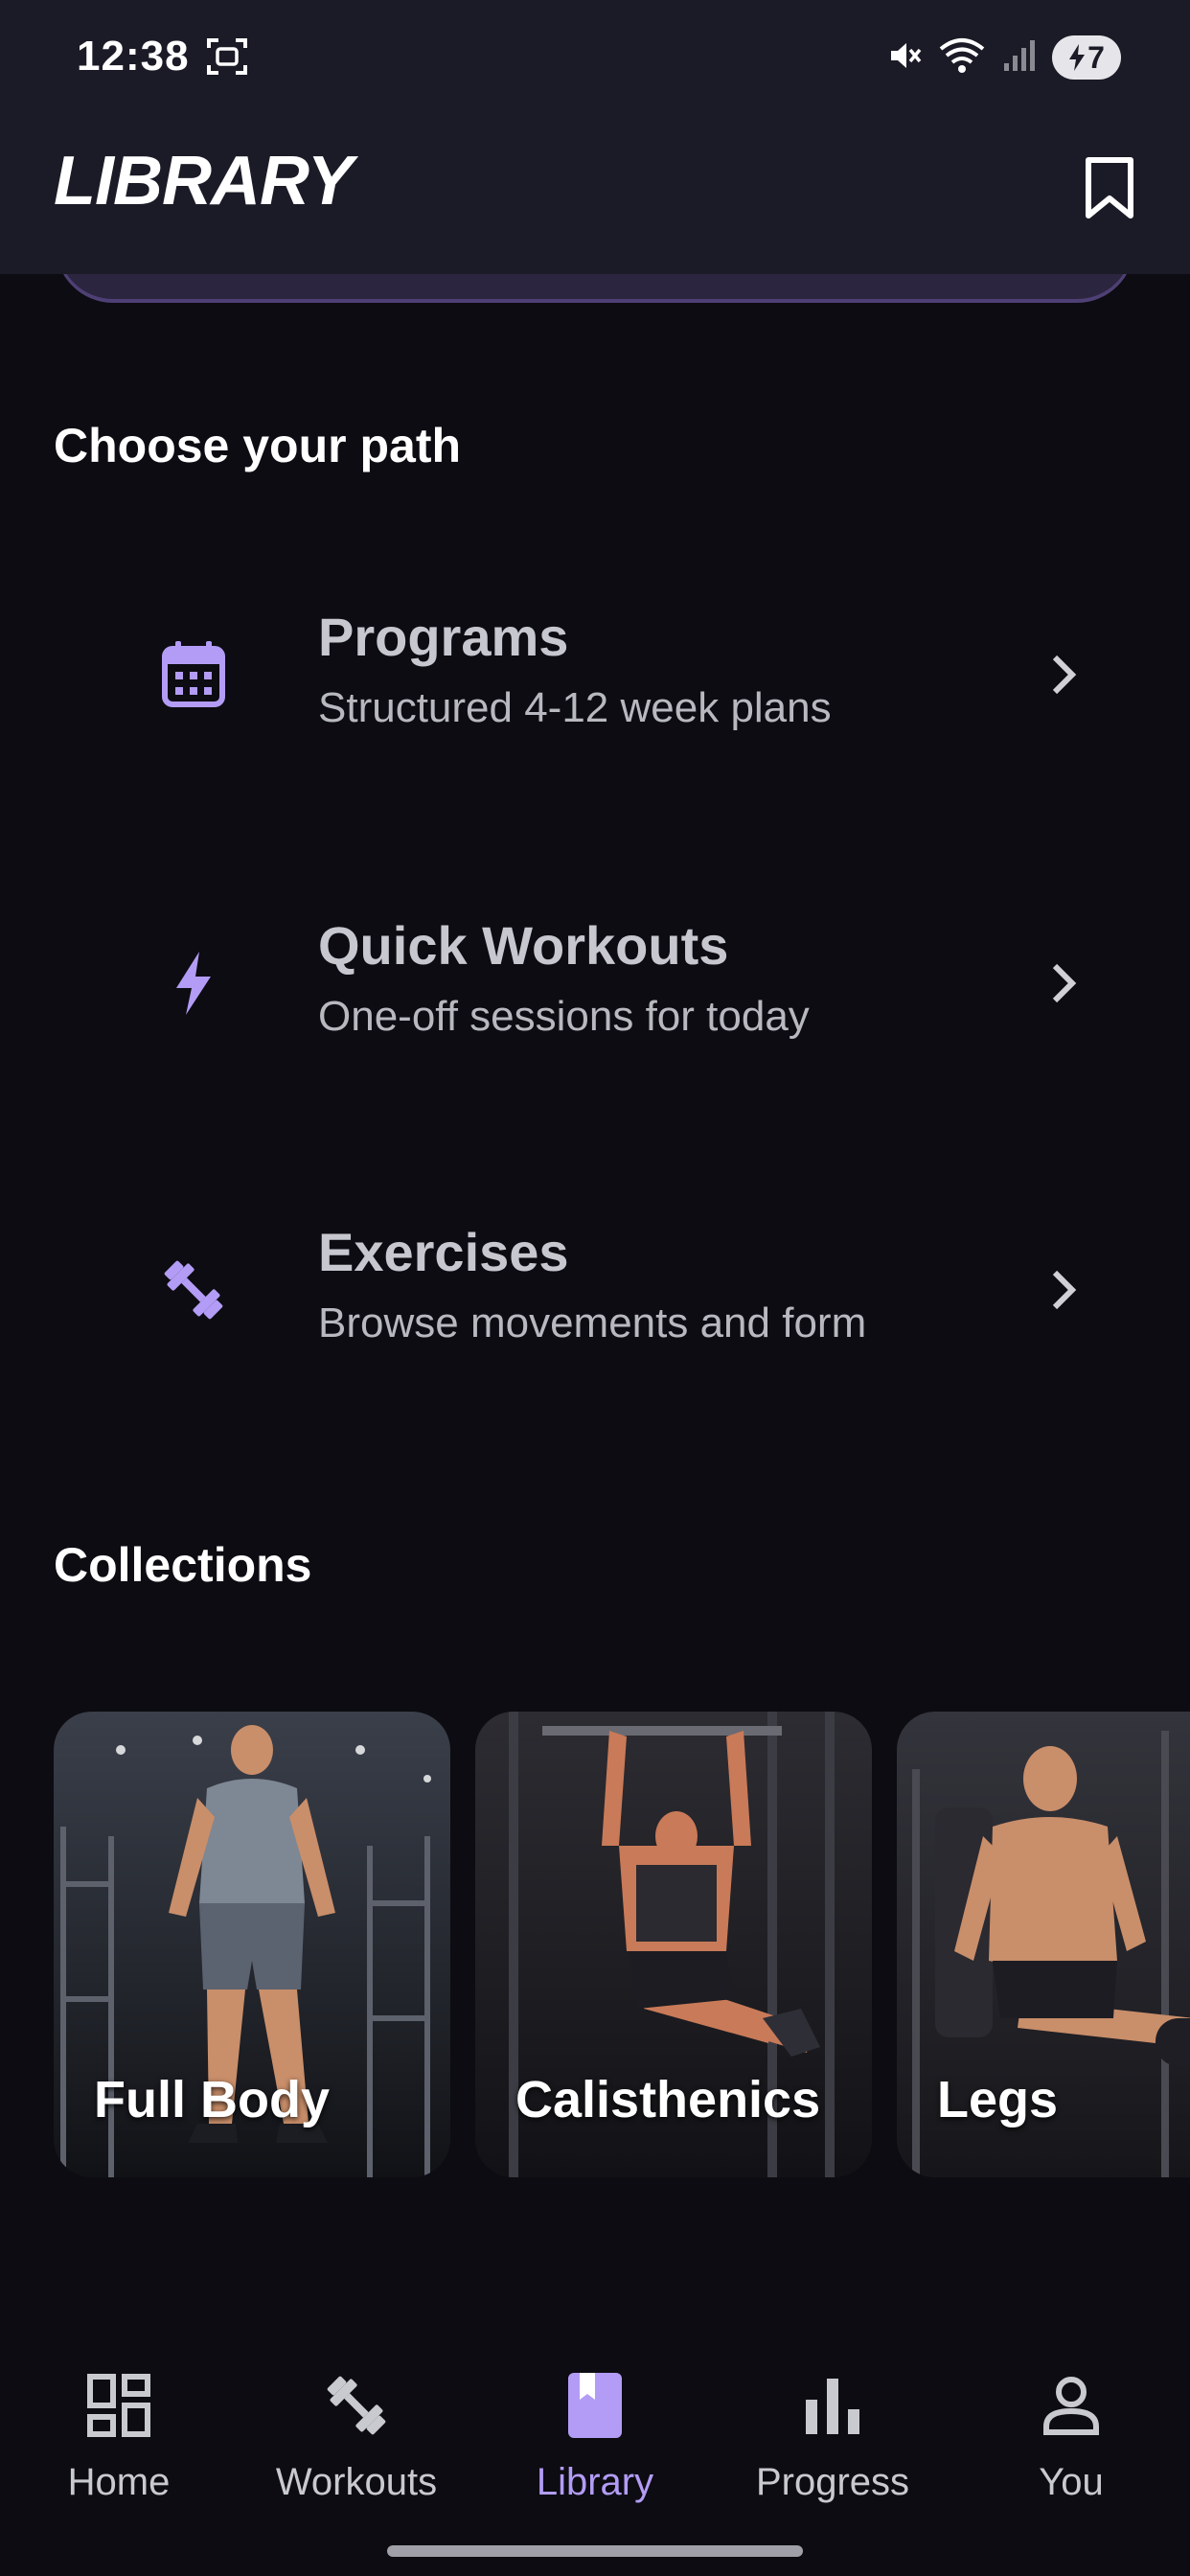 The image size is (1190, 2576). Describe the element at coordinates (595, 194) in the screenshot. I see `app-header: LIBRARY` at that location.